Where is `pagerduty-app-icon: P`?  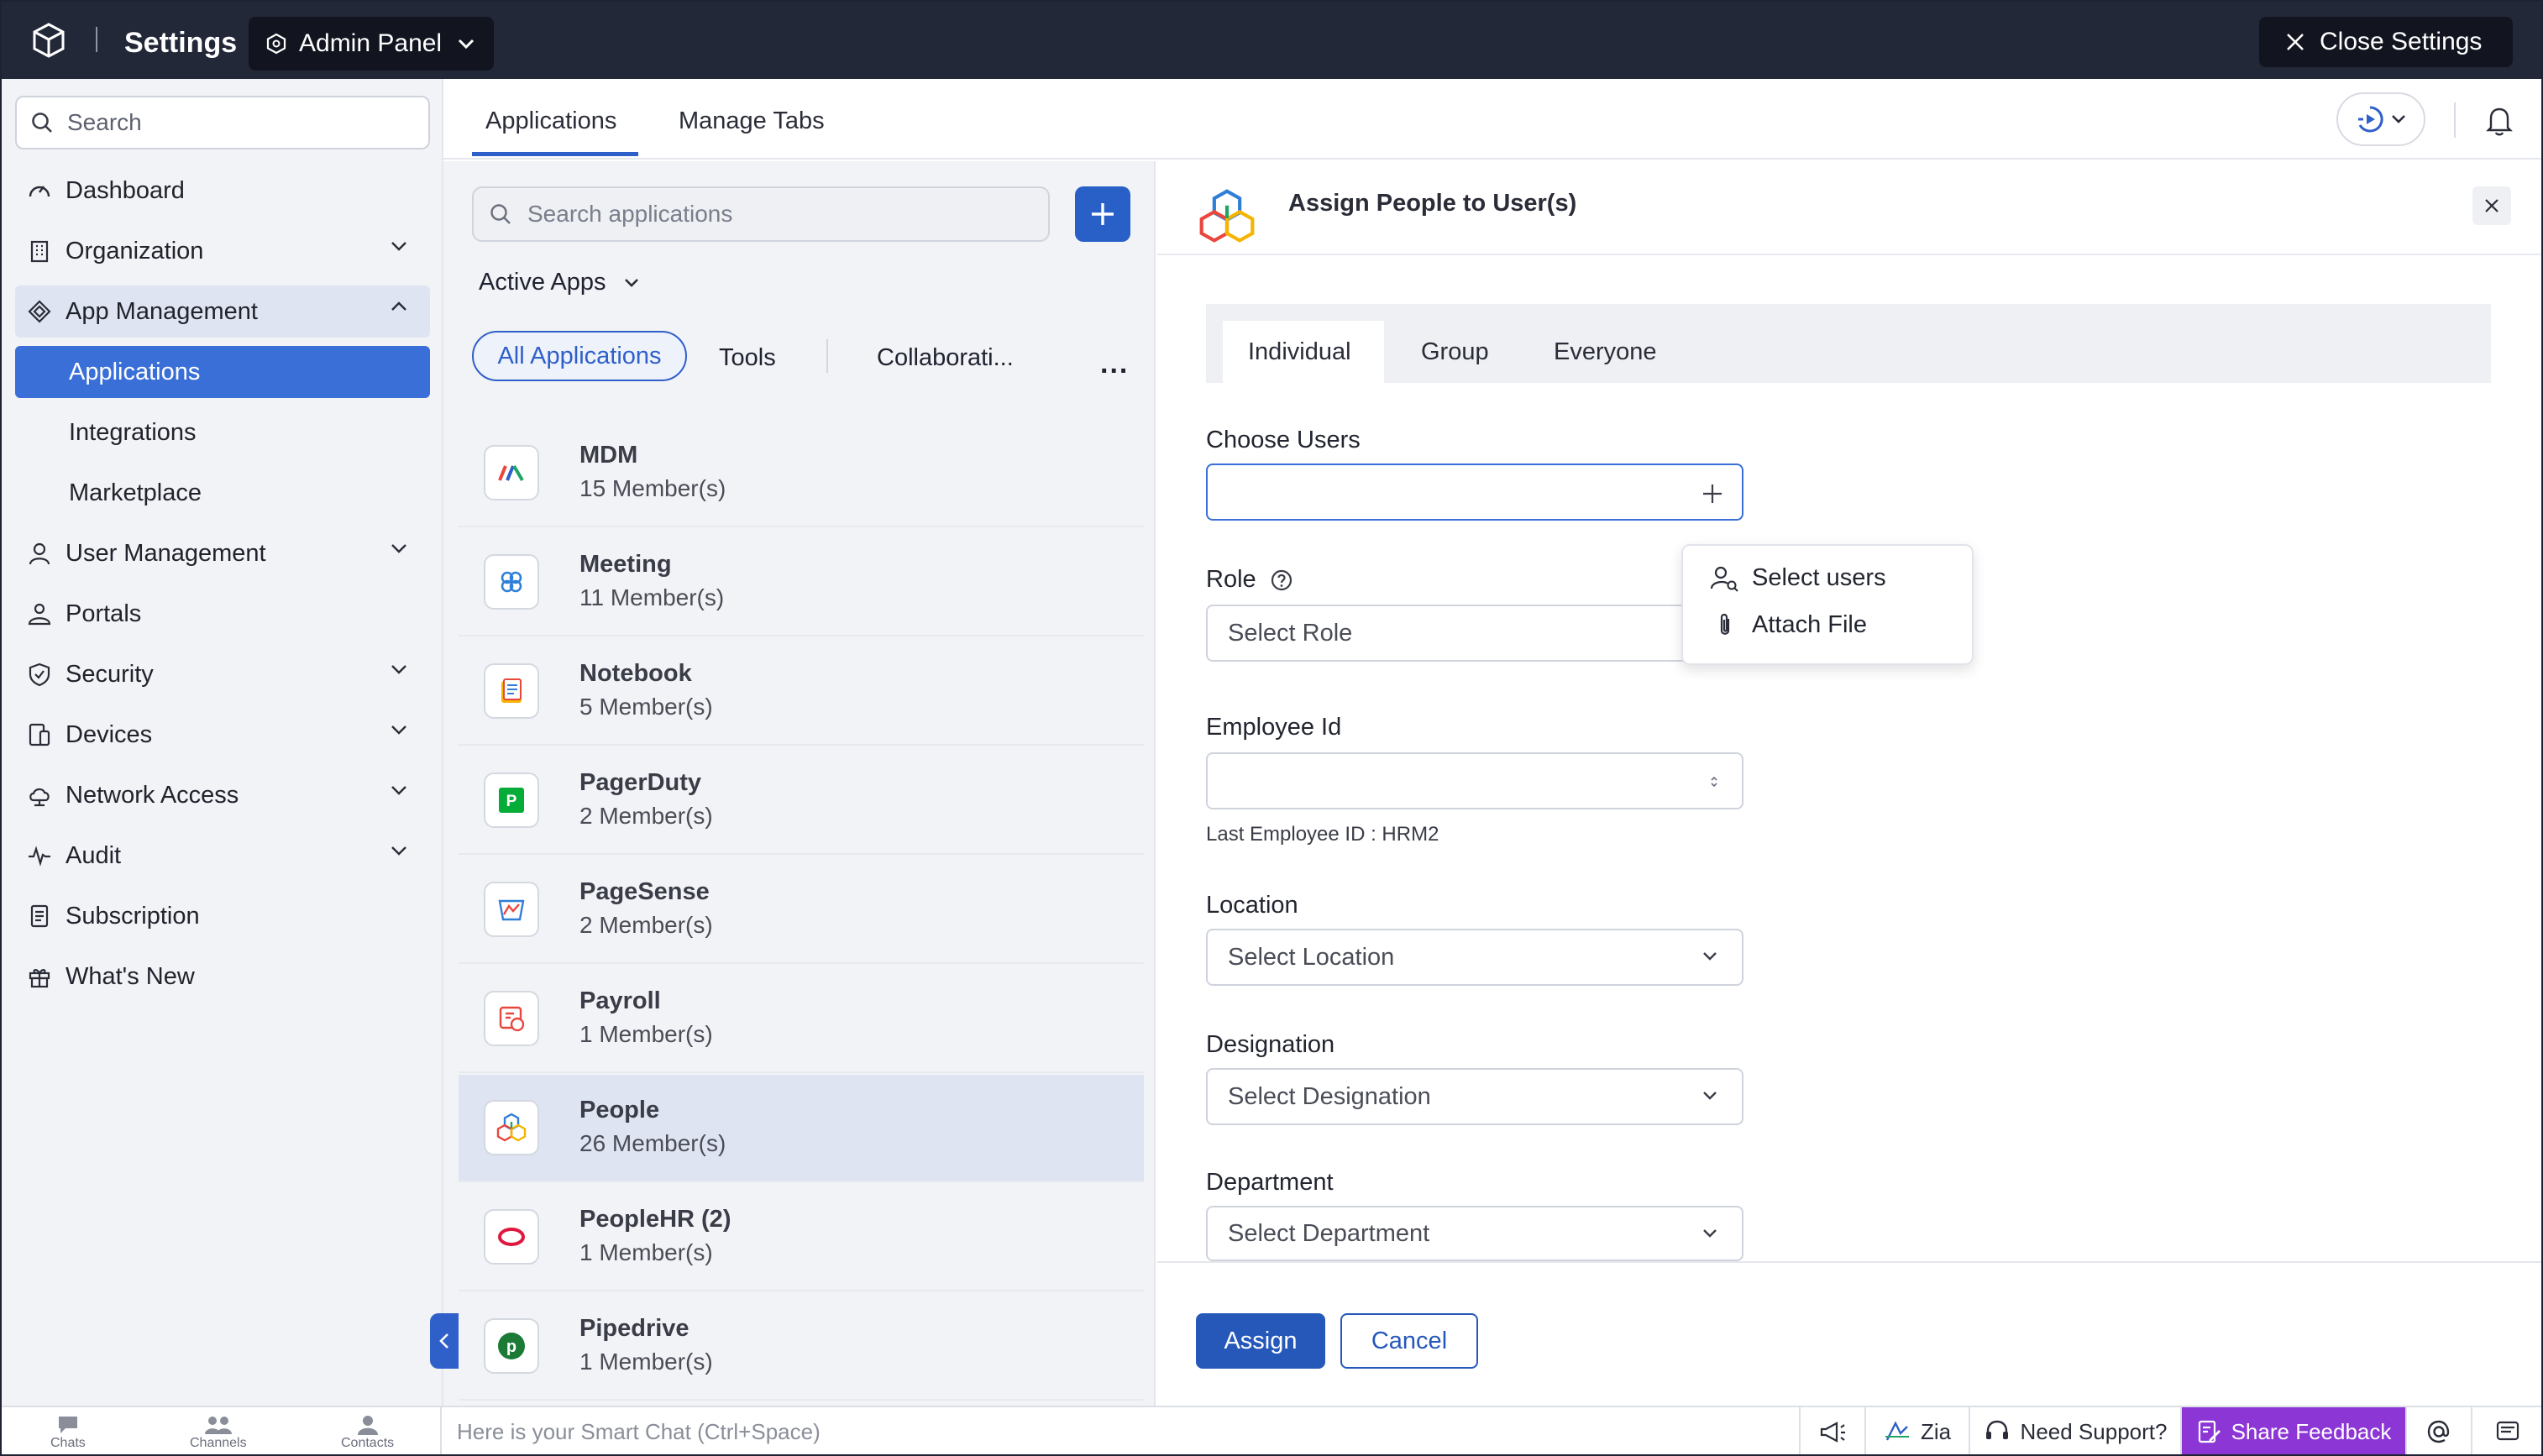 pagerduty-app-icon: P is located at coordinates (512, 800).